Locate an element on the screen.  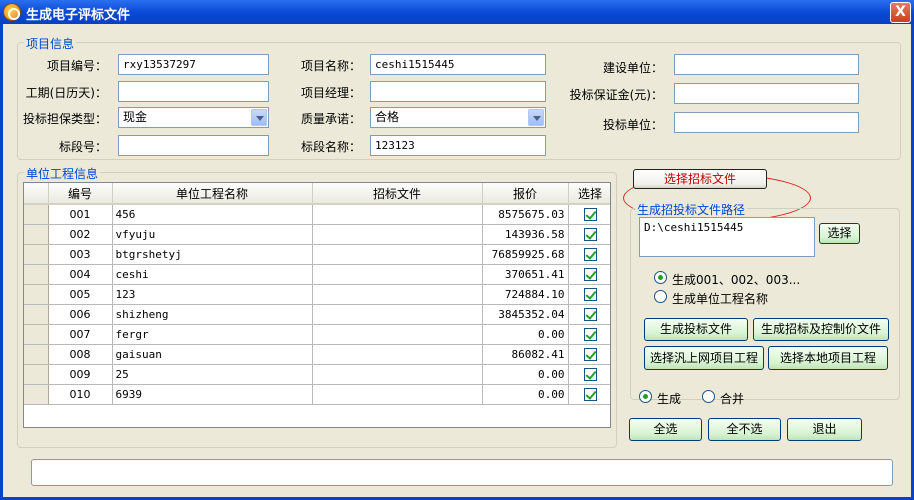
choose-path-button: 选择 is located at coordinates (839, 233).